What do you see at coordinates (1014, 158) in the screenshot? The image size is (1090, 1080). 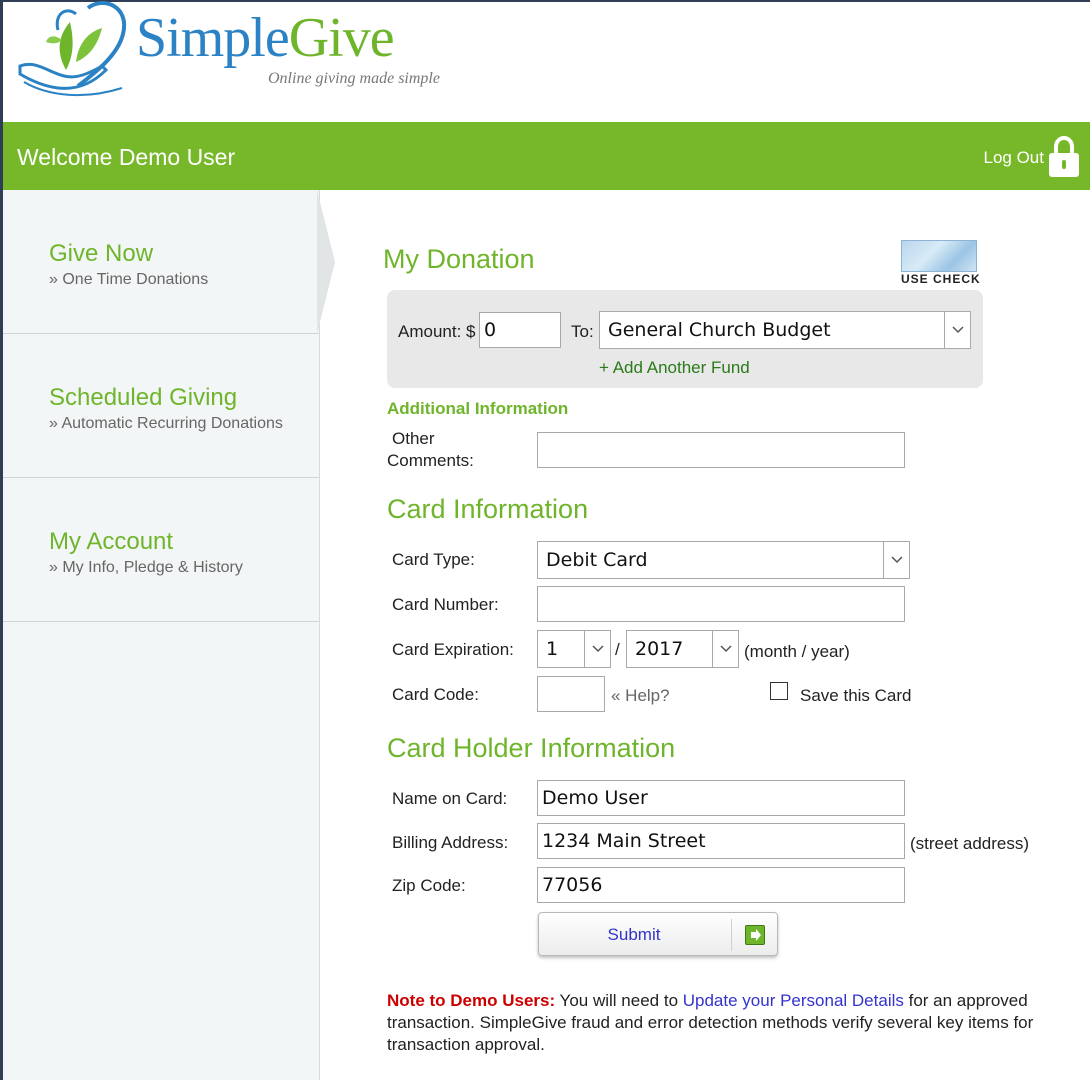 I see `logout-link: Log Out` at bounding box center [1014, 158].